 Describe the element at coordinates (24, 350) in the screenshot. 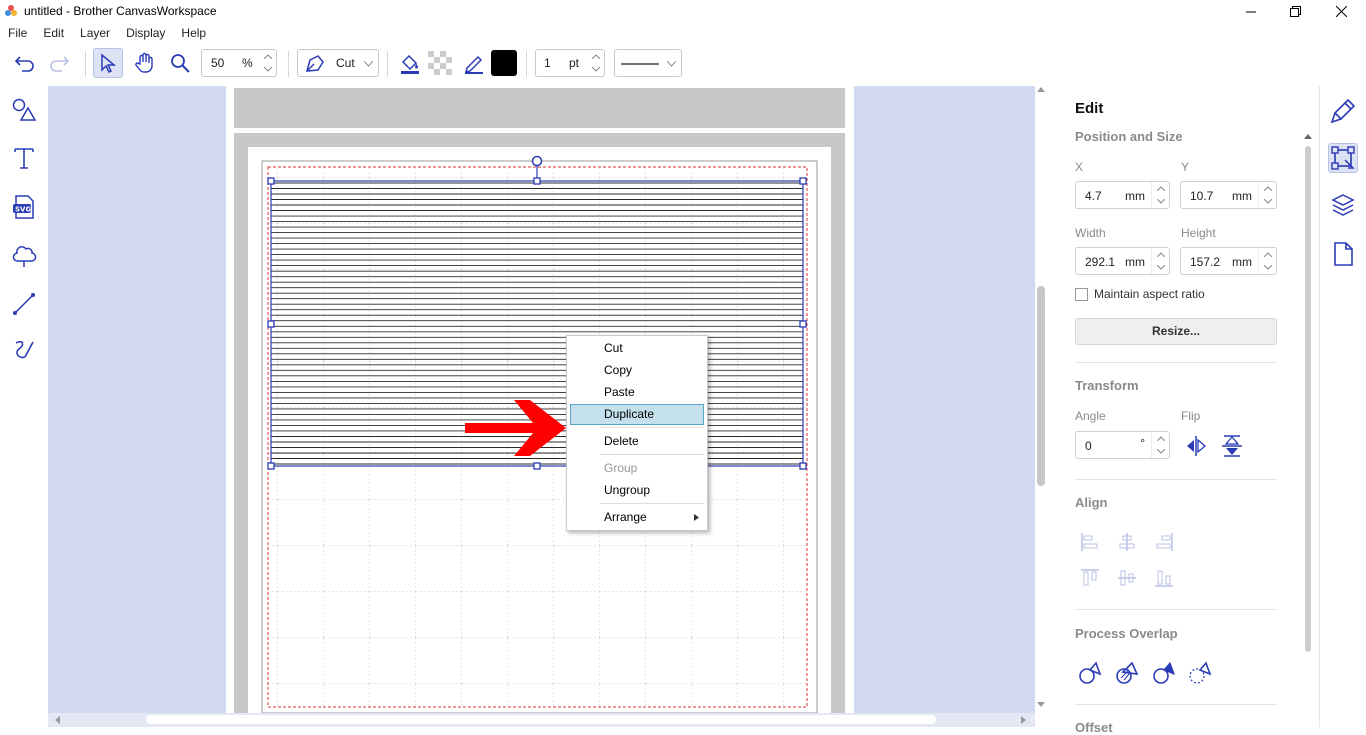

I see `freehand-tool-button` at that location.